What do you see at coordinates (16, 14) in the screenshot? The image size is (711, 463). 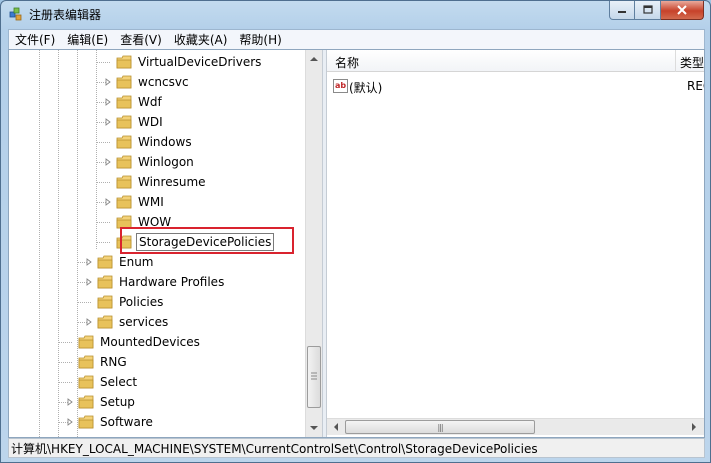 I see `regedit-app-icon` at bounding box center [16, 14].